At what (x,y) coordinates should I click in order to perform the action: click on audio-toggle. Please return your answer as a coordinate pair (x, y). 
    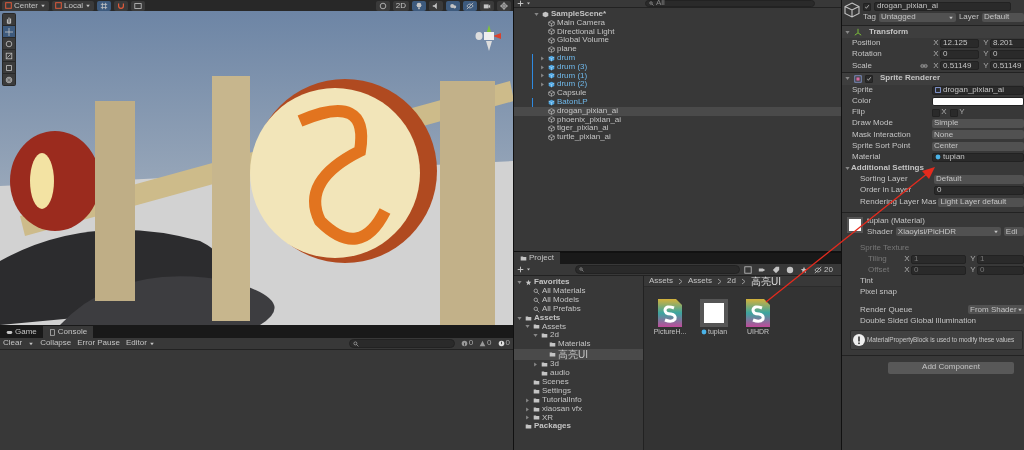
    Looking at the image, I should click on (436, 5).